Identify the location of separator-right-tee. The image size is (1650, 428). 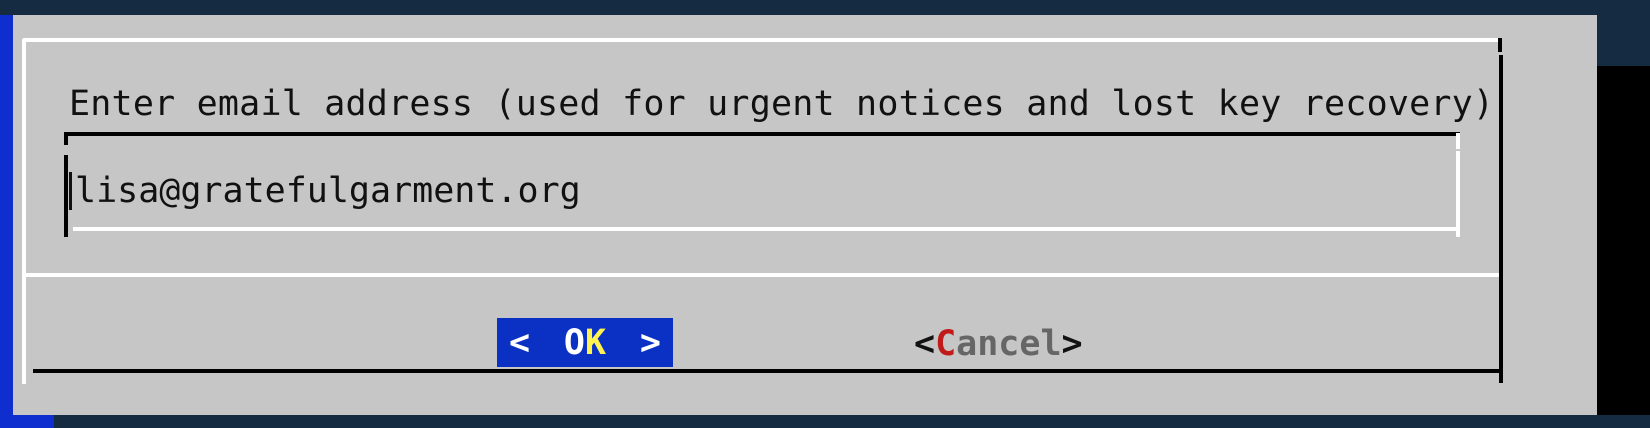
(1501, 275).